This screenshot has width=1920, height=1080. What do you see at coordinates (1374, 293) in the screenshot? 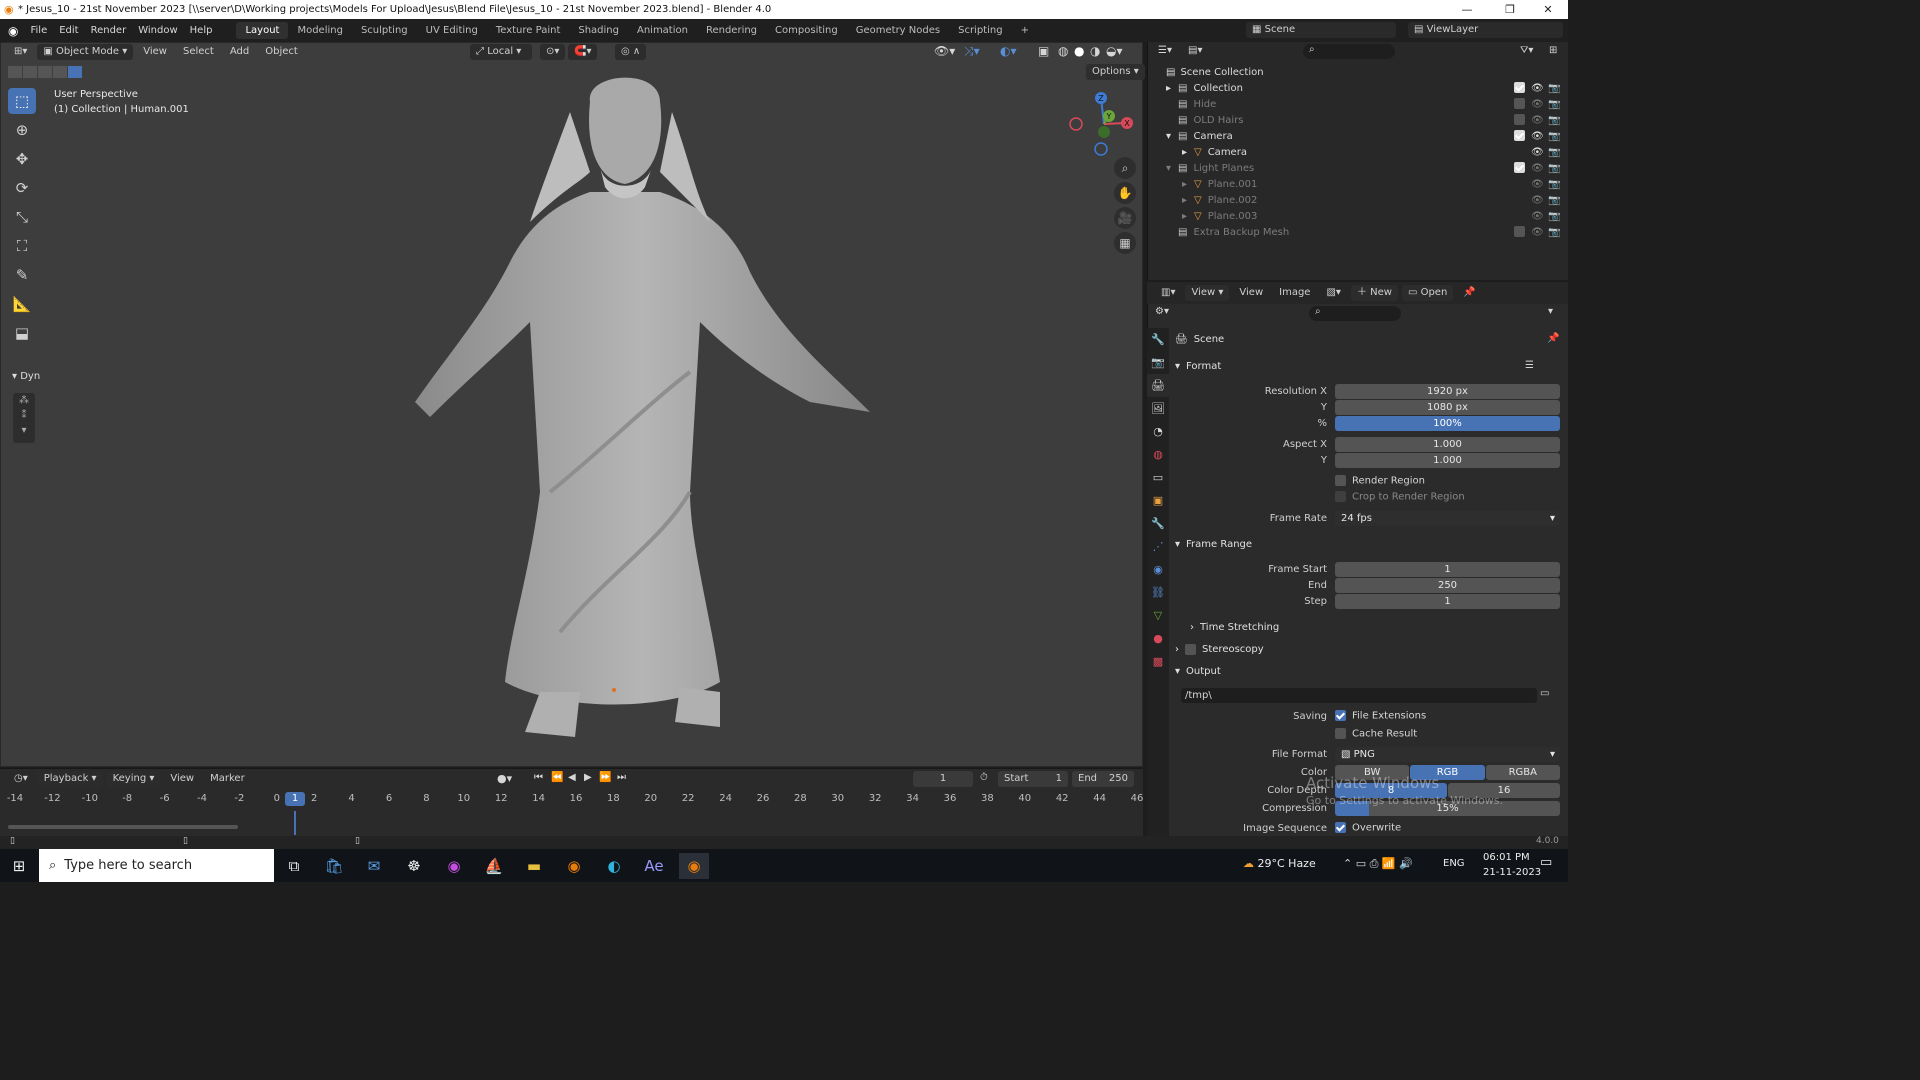
I see `new-image-button: ＋ New` at bounding box center [1374, 293].